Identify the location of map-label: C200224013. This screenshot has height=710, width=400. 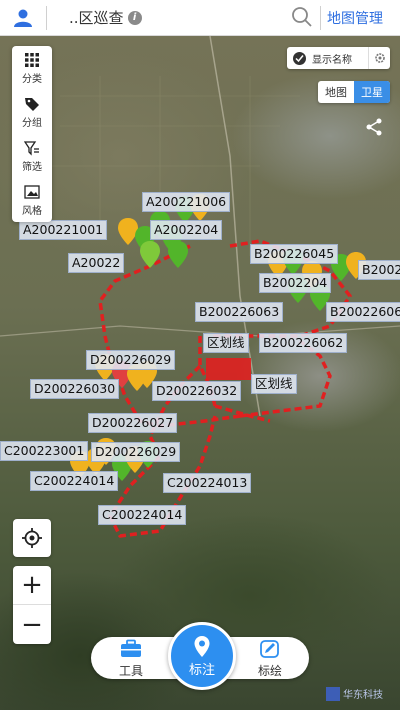
(207, 483).